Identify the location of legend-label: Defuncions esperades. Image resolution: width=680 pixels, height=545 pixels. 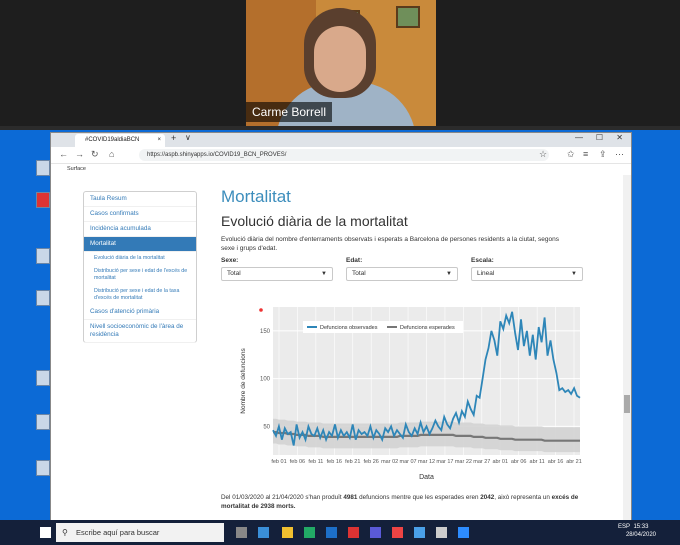
(427, 328).